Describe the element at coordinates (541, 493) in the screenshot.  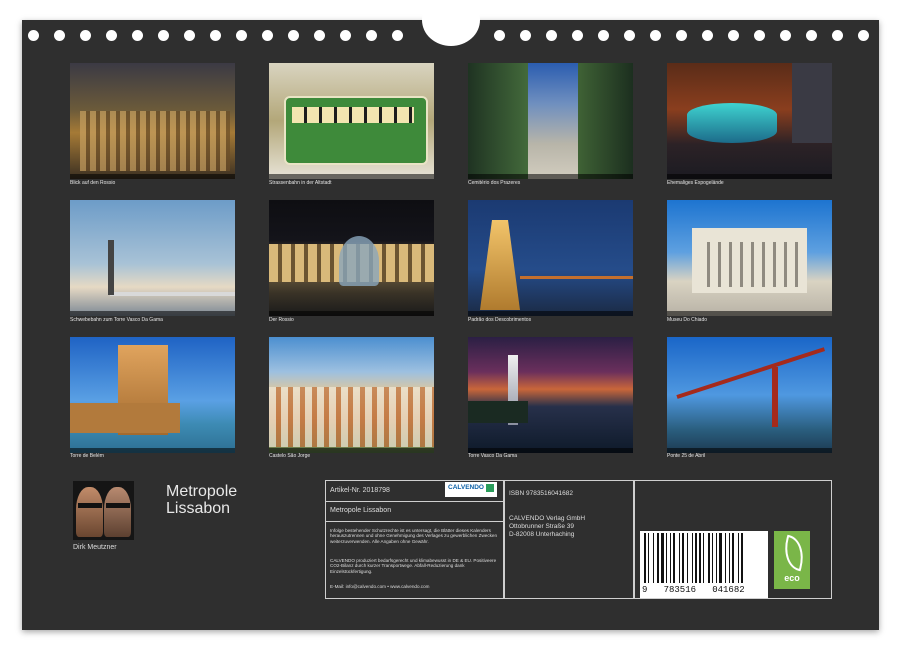
I see `isbn: ISBN 9783516041682` at that location.